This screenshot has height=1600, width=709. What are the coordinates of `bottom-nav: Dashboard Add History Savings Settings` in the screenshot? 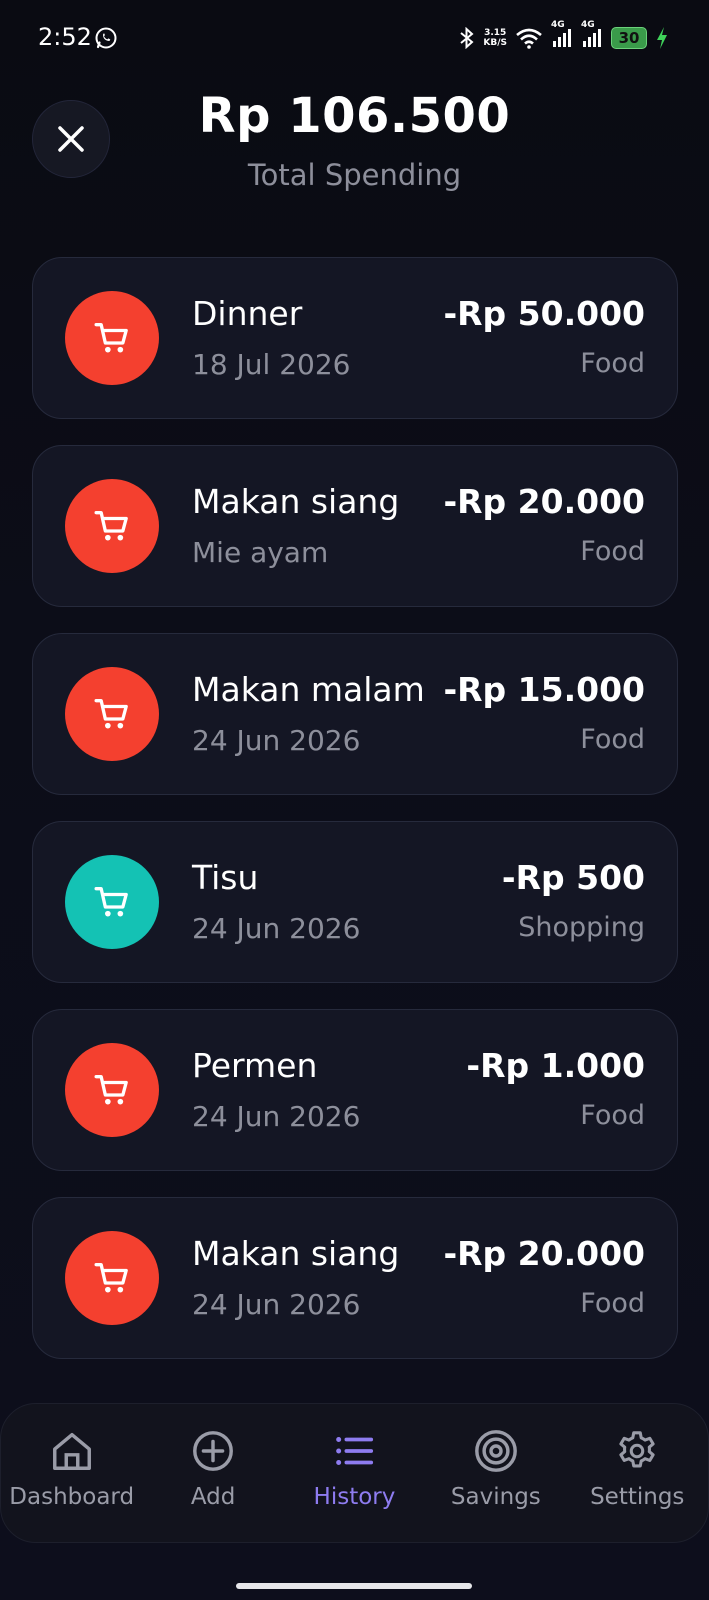 It's located at (354, 1473).